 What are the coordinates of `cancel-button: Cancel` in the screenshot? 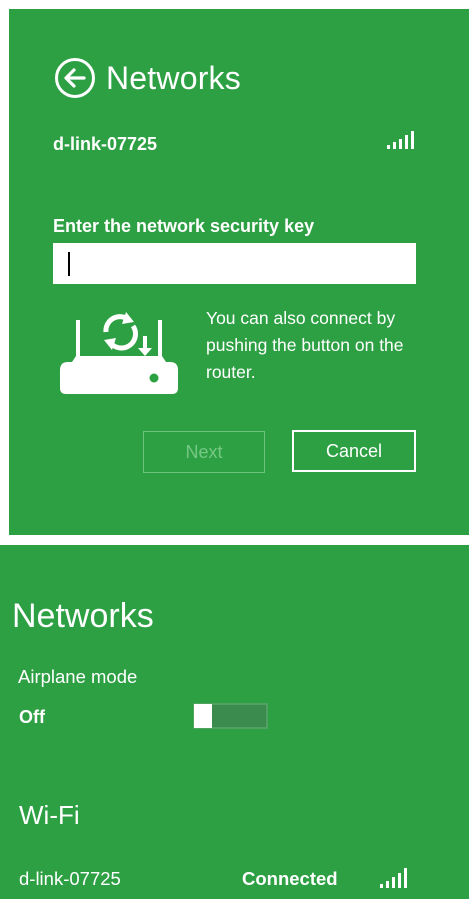 It's located at (354, 451).